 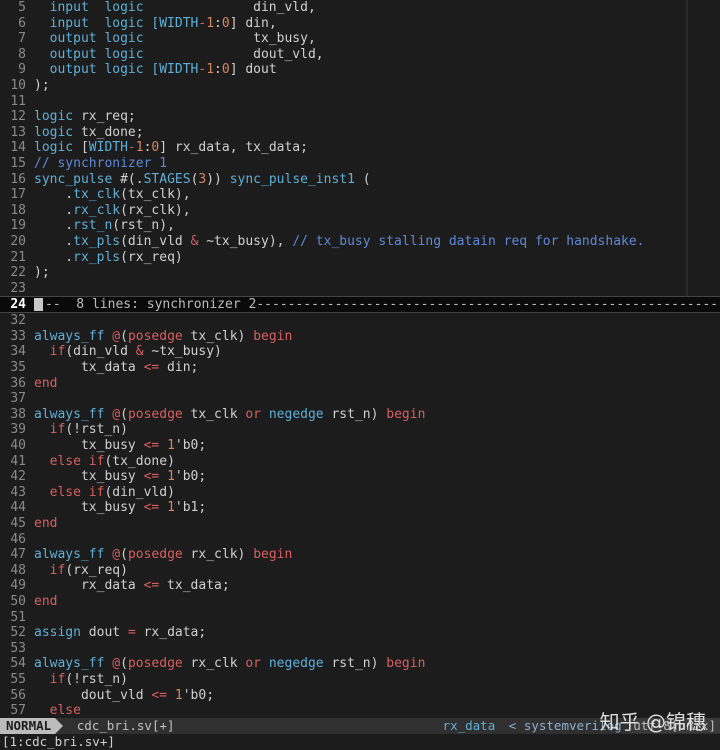 What do you see at coordinates (360, 133) in the screenshot?
I see `code-line: 13 logic tx_done;` at bounding box center [360, 133].